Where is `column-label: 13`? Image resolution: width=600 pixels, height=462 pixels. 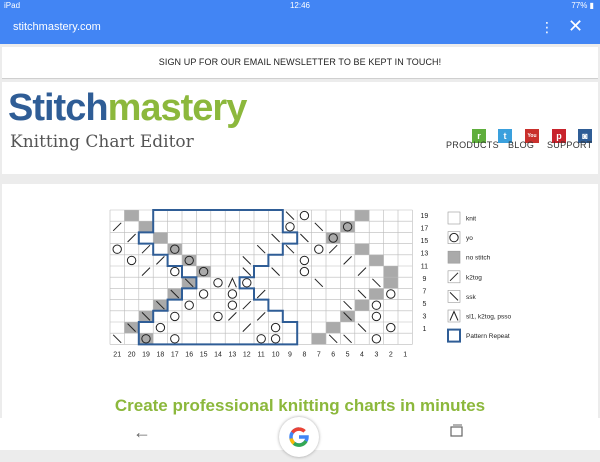
column-label: 13 is located at coordinates (233, 354).